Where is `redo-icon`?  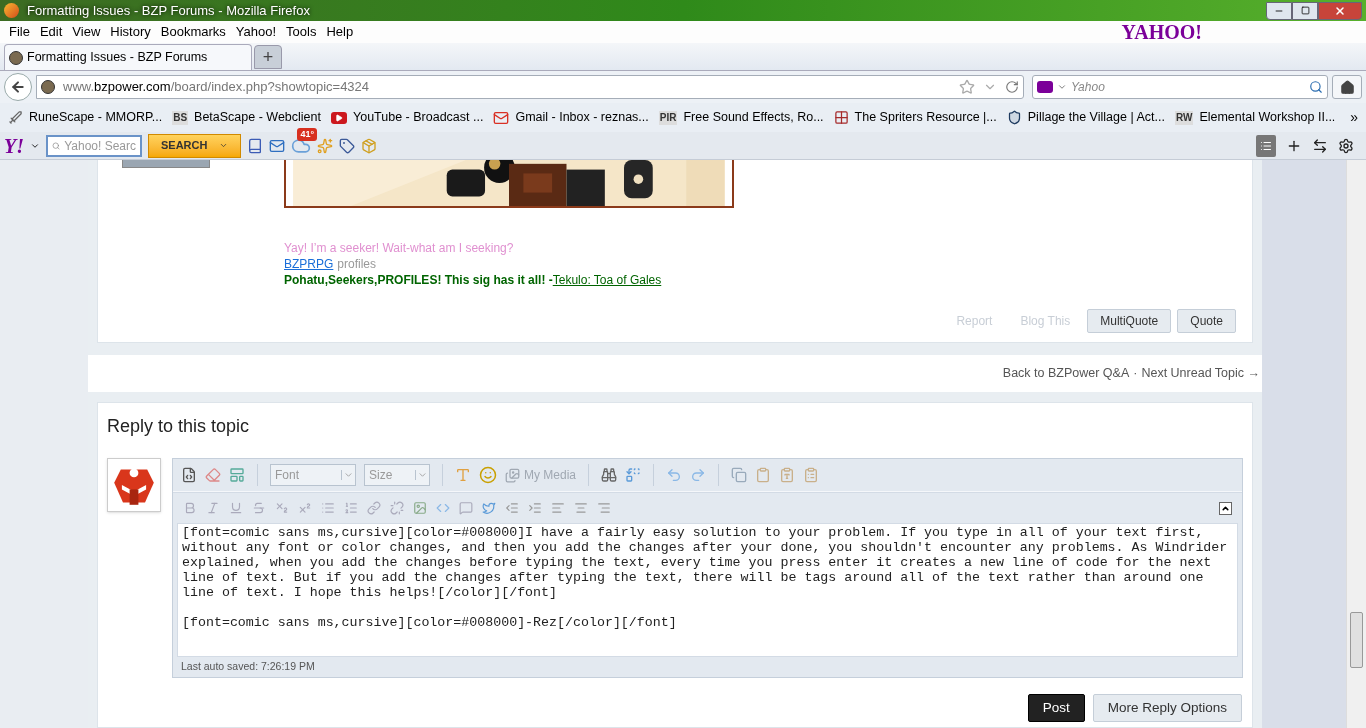
redo-icon is located at coordinates (698, 475).